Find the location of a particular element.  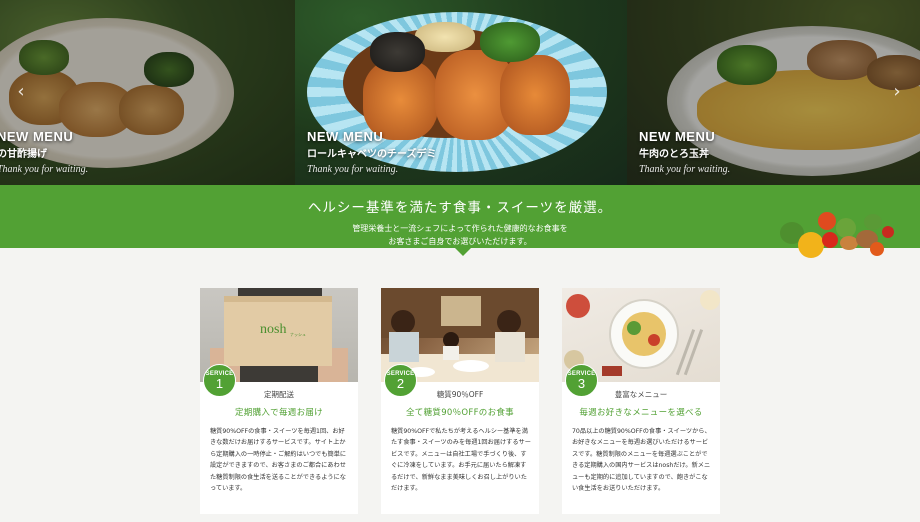

slide-dish-name: 牛肉のとろ玉丼 is located at coordinates (674, 154).